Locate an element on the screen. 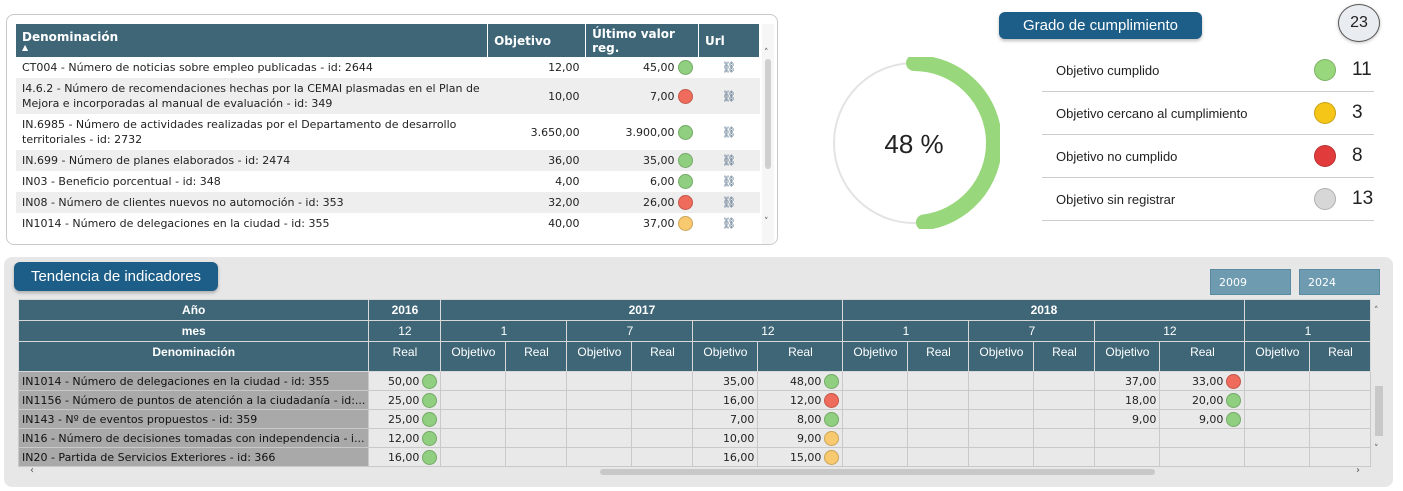 The image size is (1403, 491). sort-asc-icon: ▲ is located at coordinates (25, 47).